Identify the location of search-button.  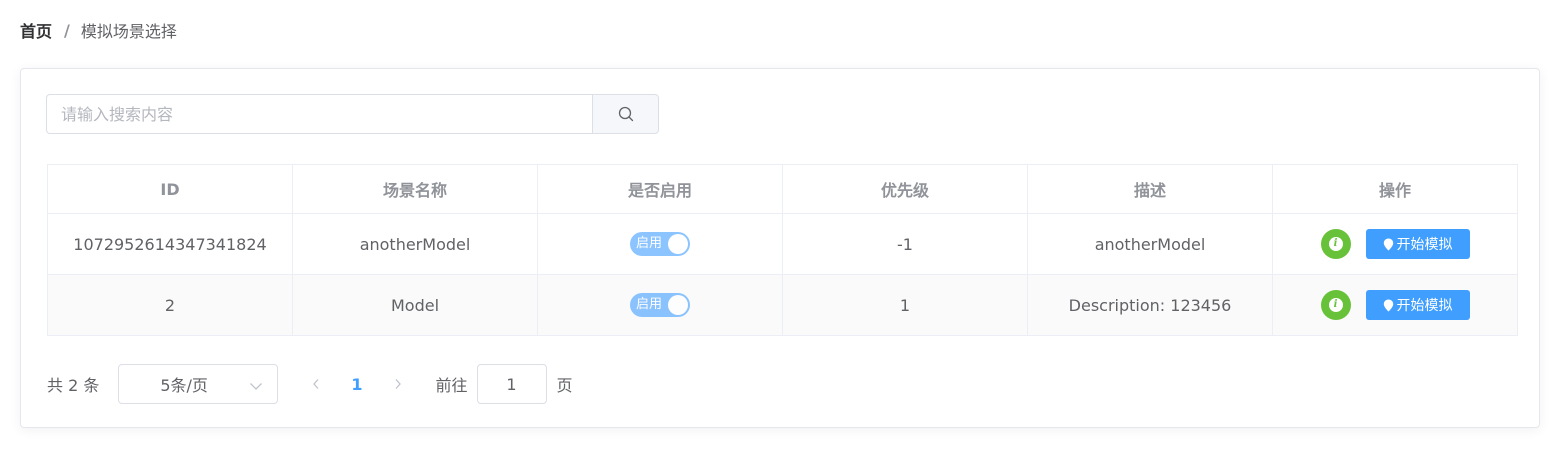
(625, 114).